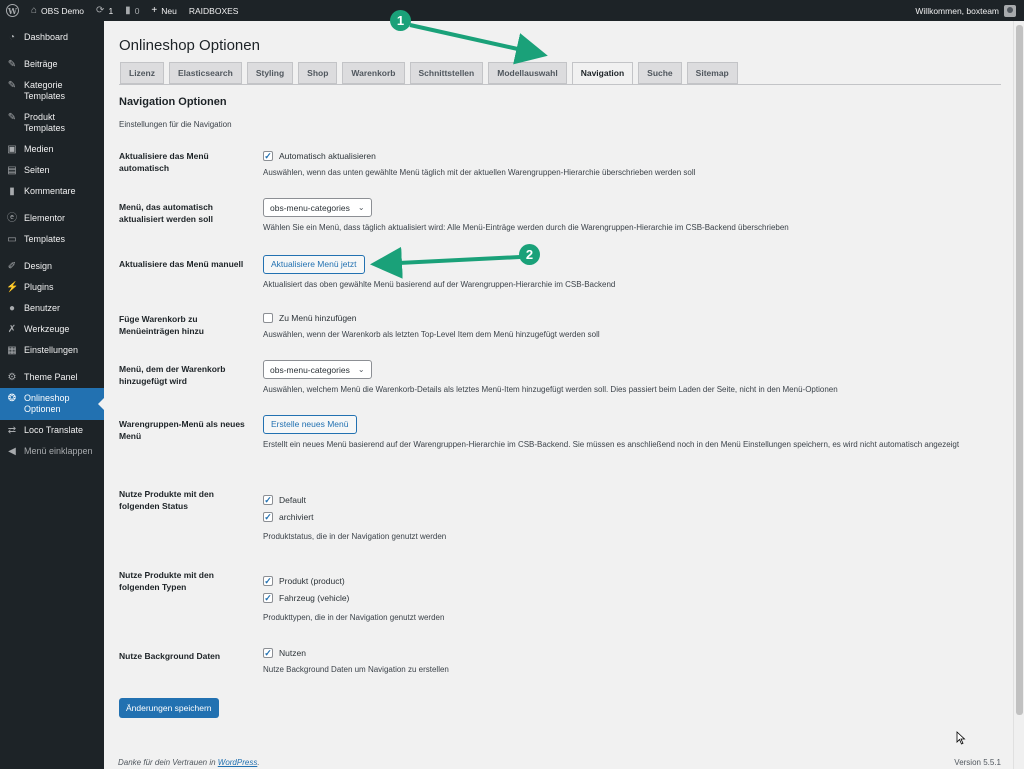 The width and height of the screenshot is (1024, 769). Describe the element at coordinates (961, 738) in the screenshot. I see `mouse-cursor-icon` at that location.